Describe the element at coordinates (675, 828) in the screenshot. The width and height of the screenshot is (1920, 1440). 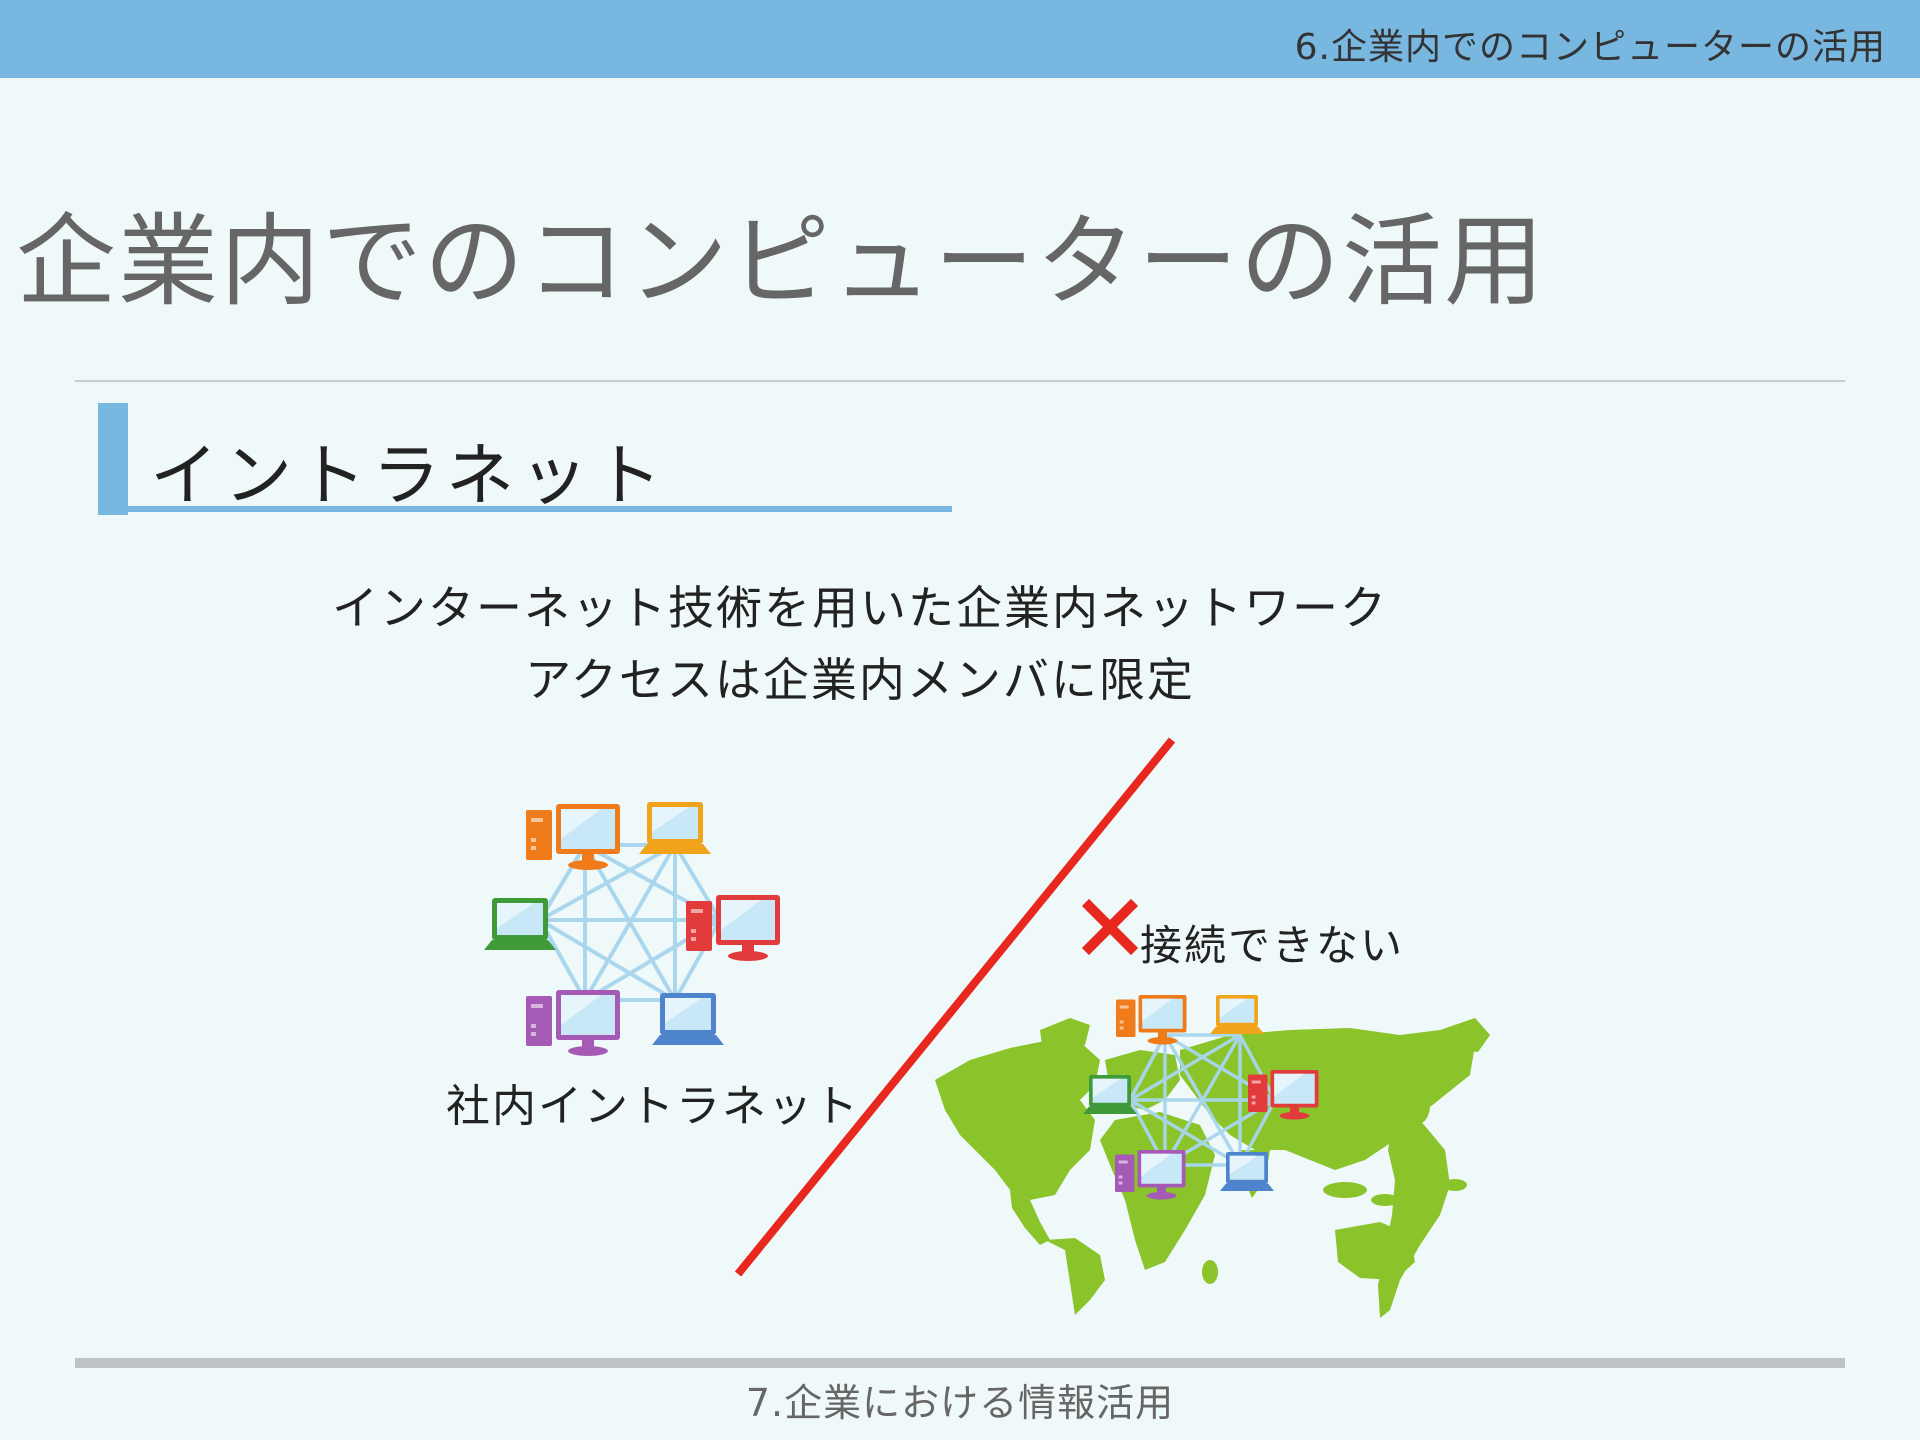
I see `laptop-orange-icon` at that location.